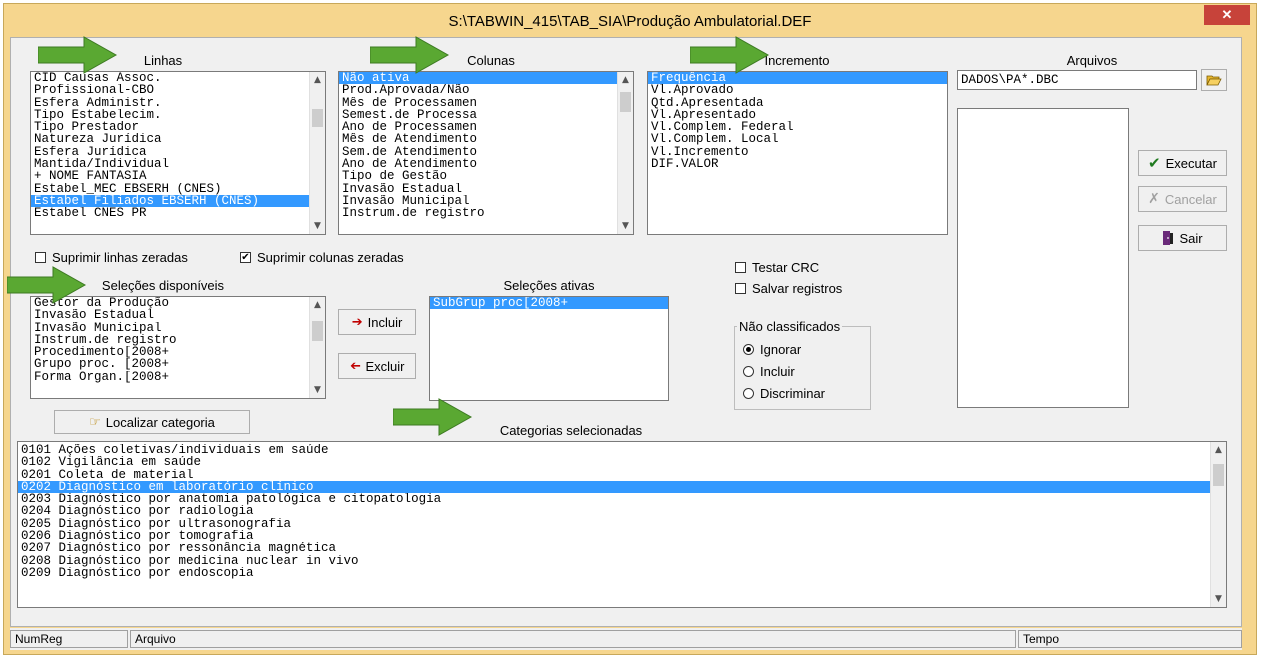 This screenshot has width=1262, height=660. What do you see at coordinates (797, 103) in the screenshot?
I see `incremento-item: Qtd.Apresentada` at bounding box center [797, 103].